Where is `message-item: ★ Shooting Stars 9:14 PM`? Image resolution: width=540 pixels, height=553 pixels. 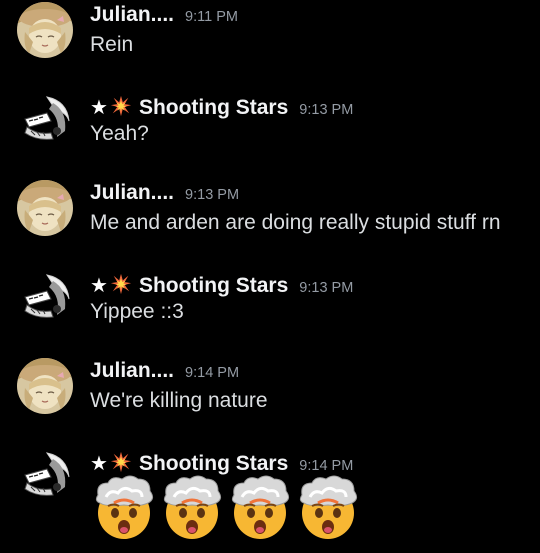 message-item: ★ Shooting Stars 9:14 PM is located at coordinates (270, 485).